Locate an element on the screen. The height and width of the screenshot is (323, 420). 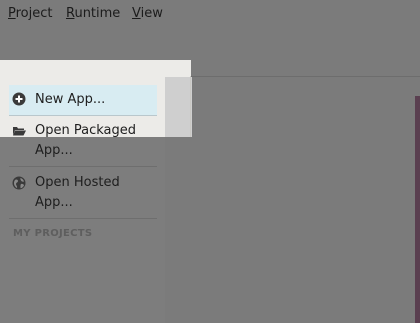
plus-circle-icon is located at coordinates (19, 99).